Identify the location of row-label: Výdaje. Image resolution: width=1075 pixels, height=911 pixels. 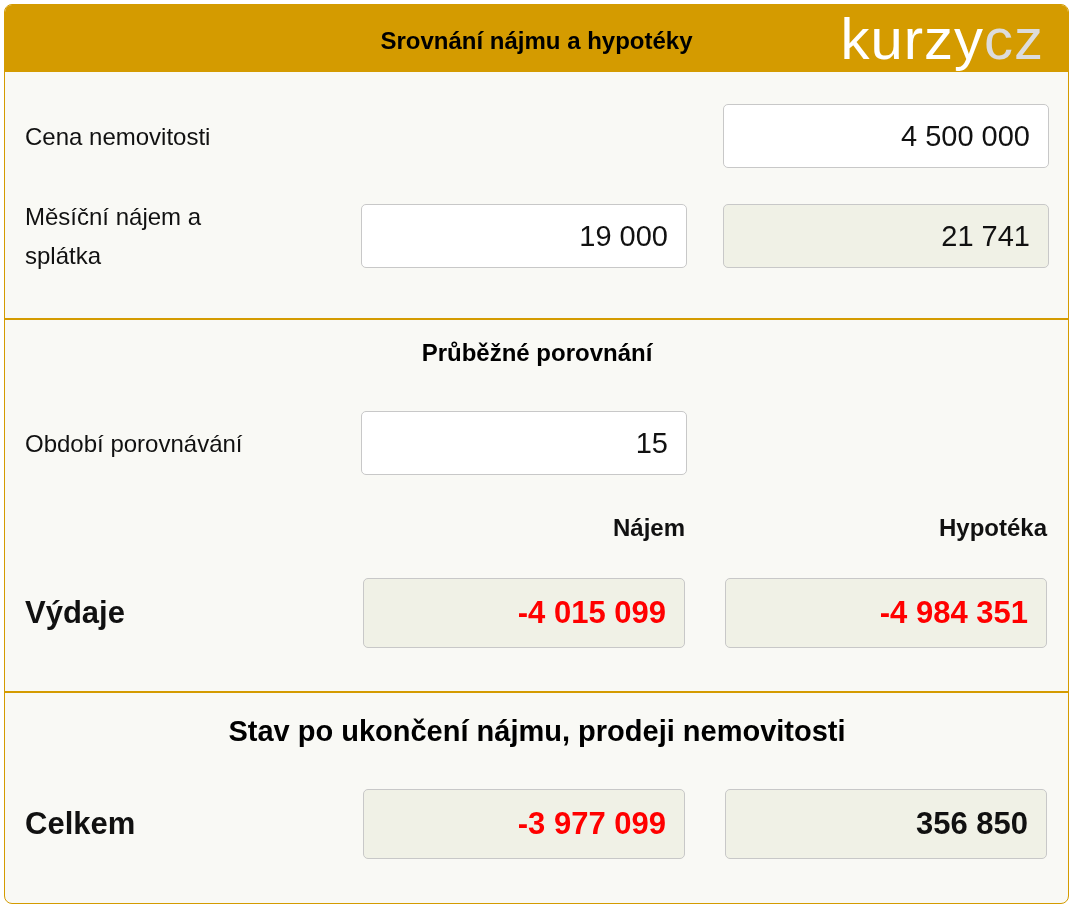
(75, 613).